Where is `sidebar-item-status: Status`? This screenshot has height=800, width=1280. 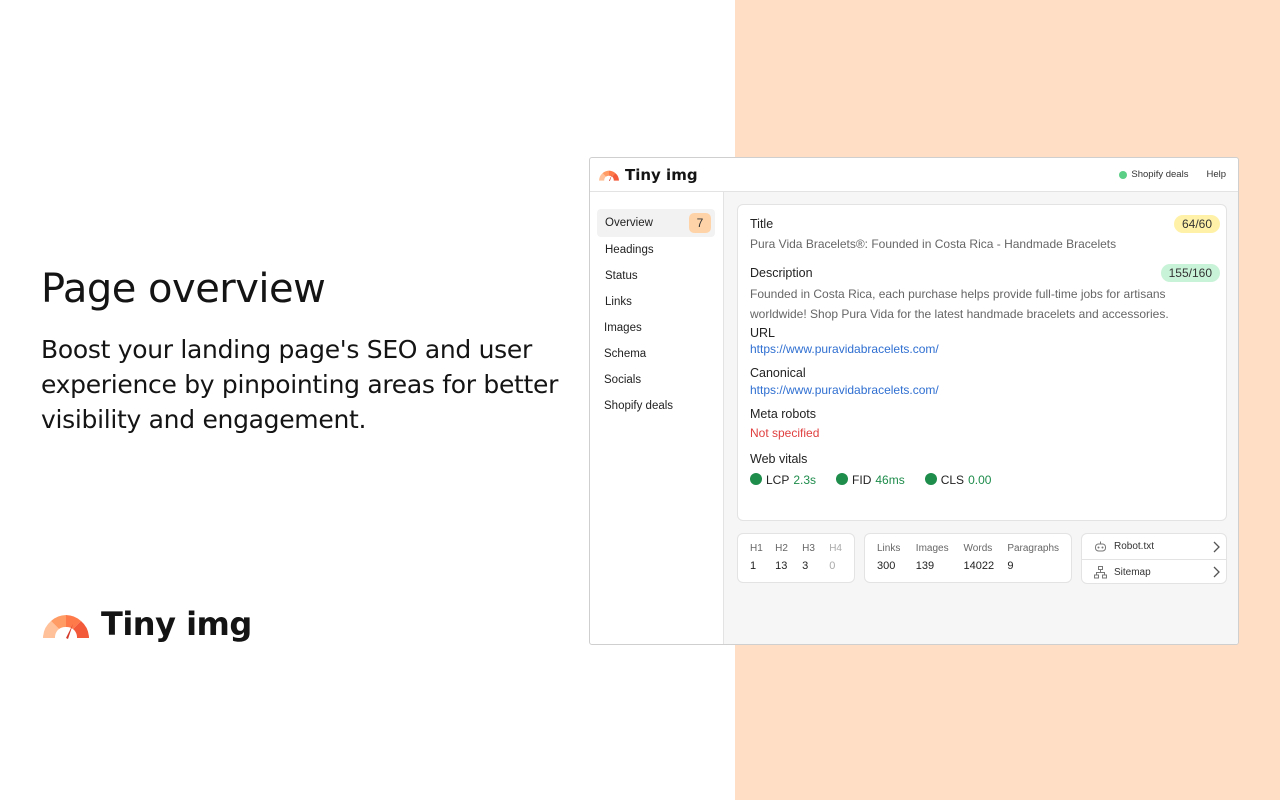 sidebar-item-status: Status is located at coordinates (656, 276).